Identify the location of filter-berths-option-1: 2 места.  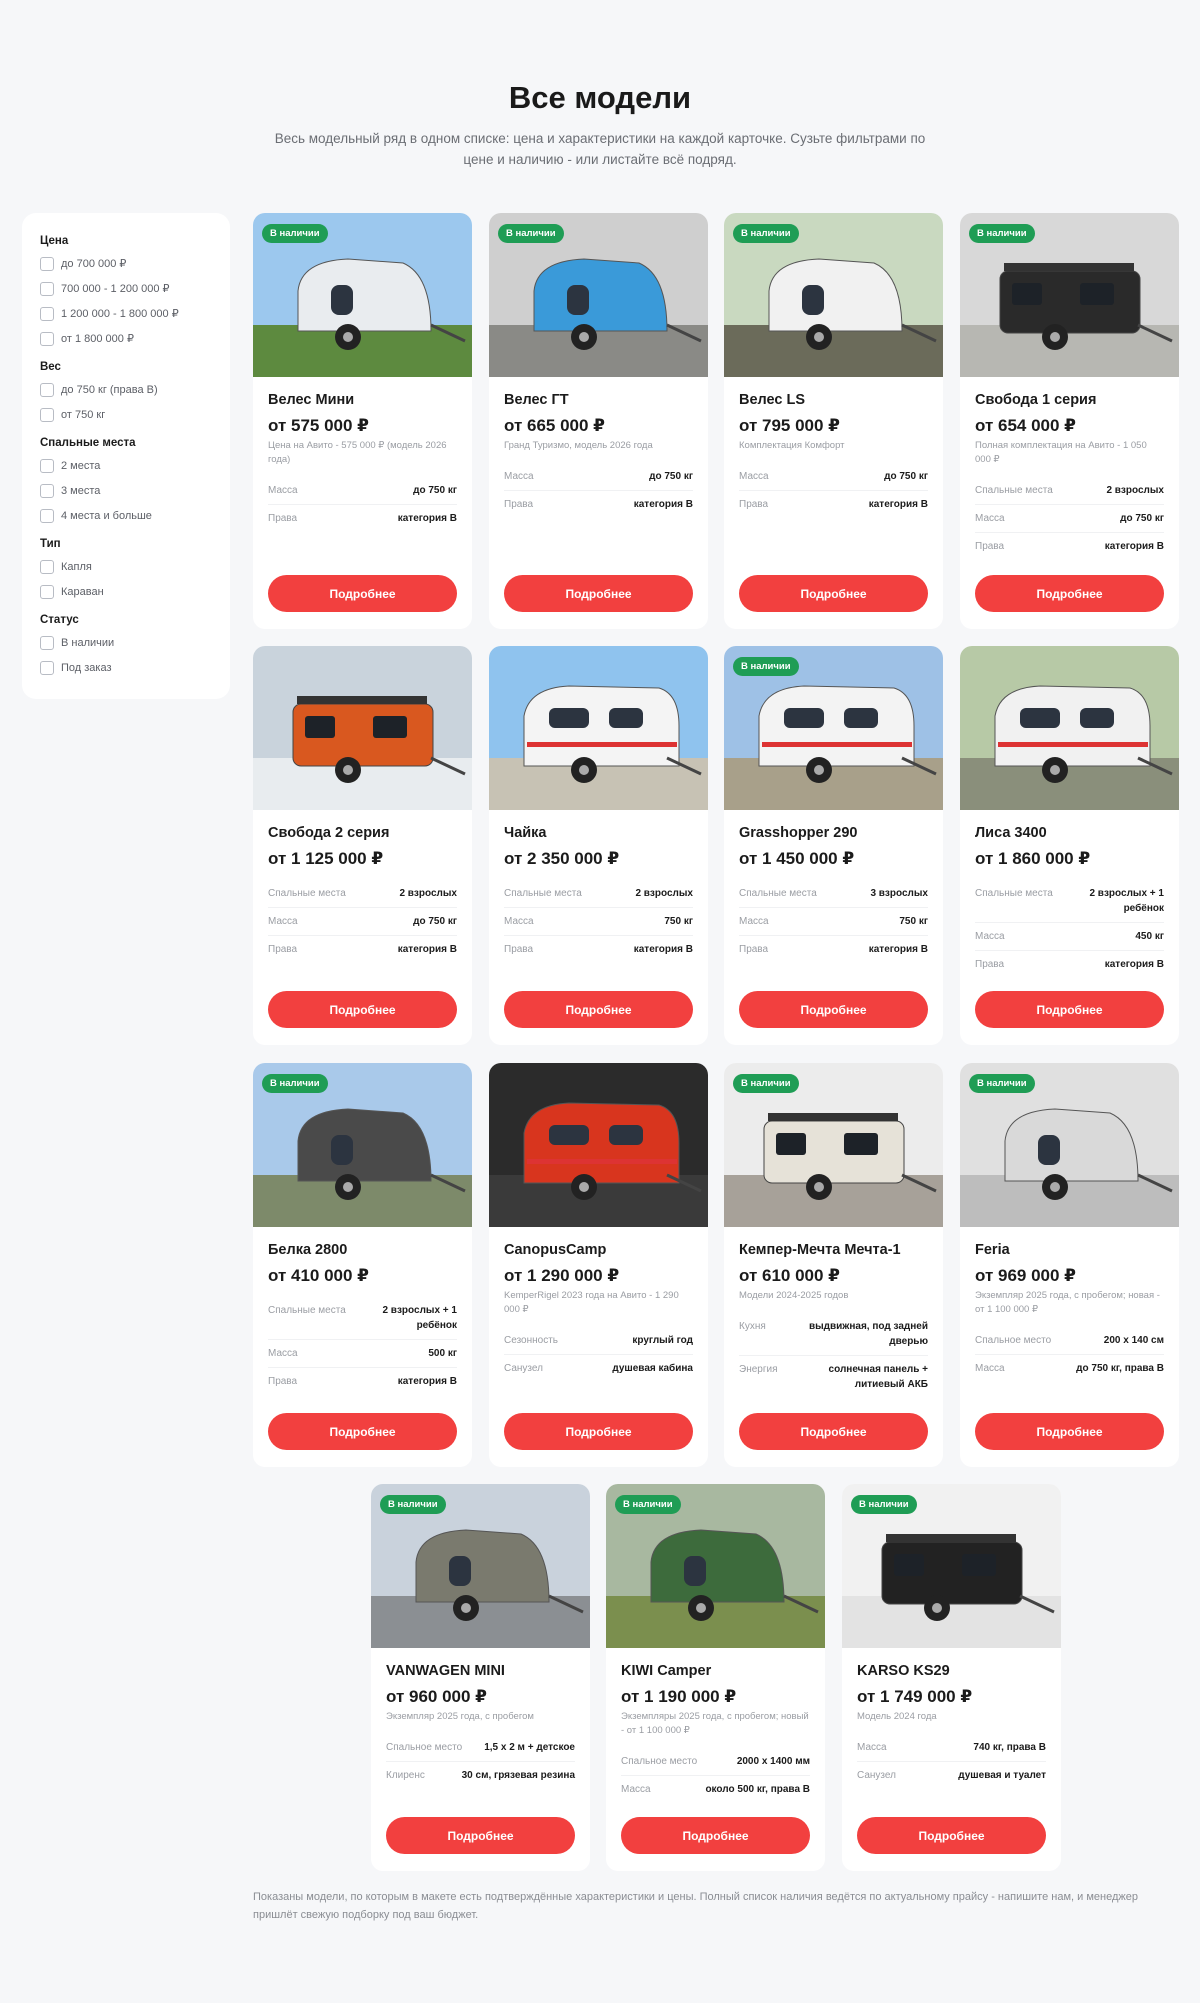
(126, 465).